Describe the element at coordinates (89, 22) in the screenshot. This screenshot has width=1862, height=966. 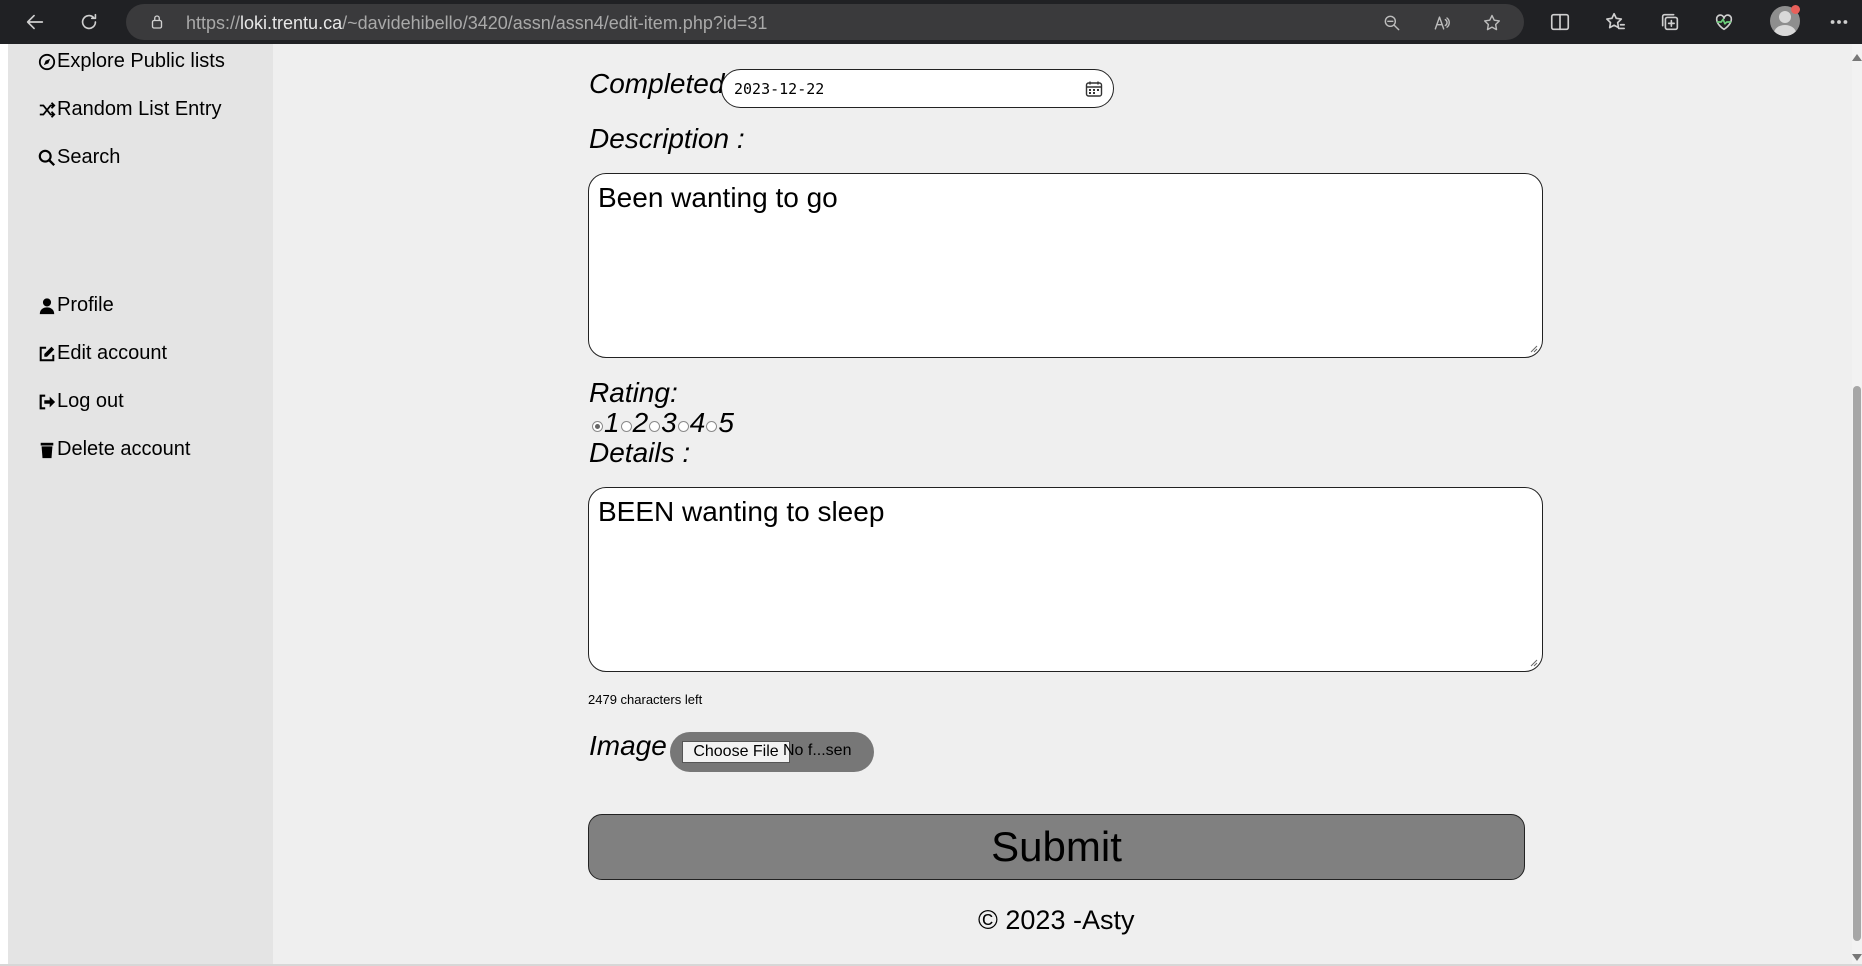
I see `refresh-icon` at that location.